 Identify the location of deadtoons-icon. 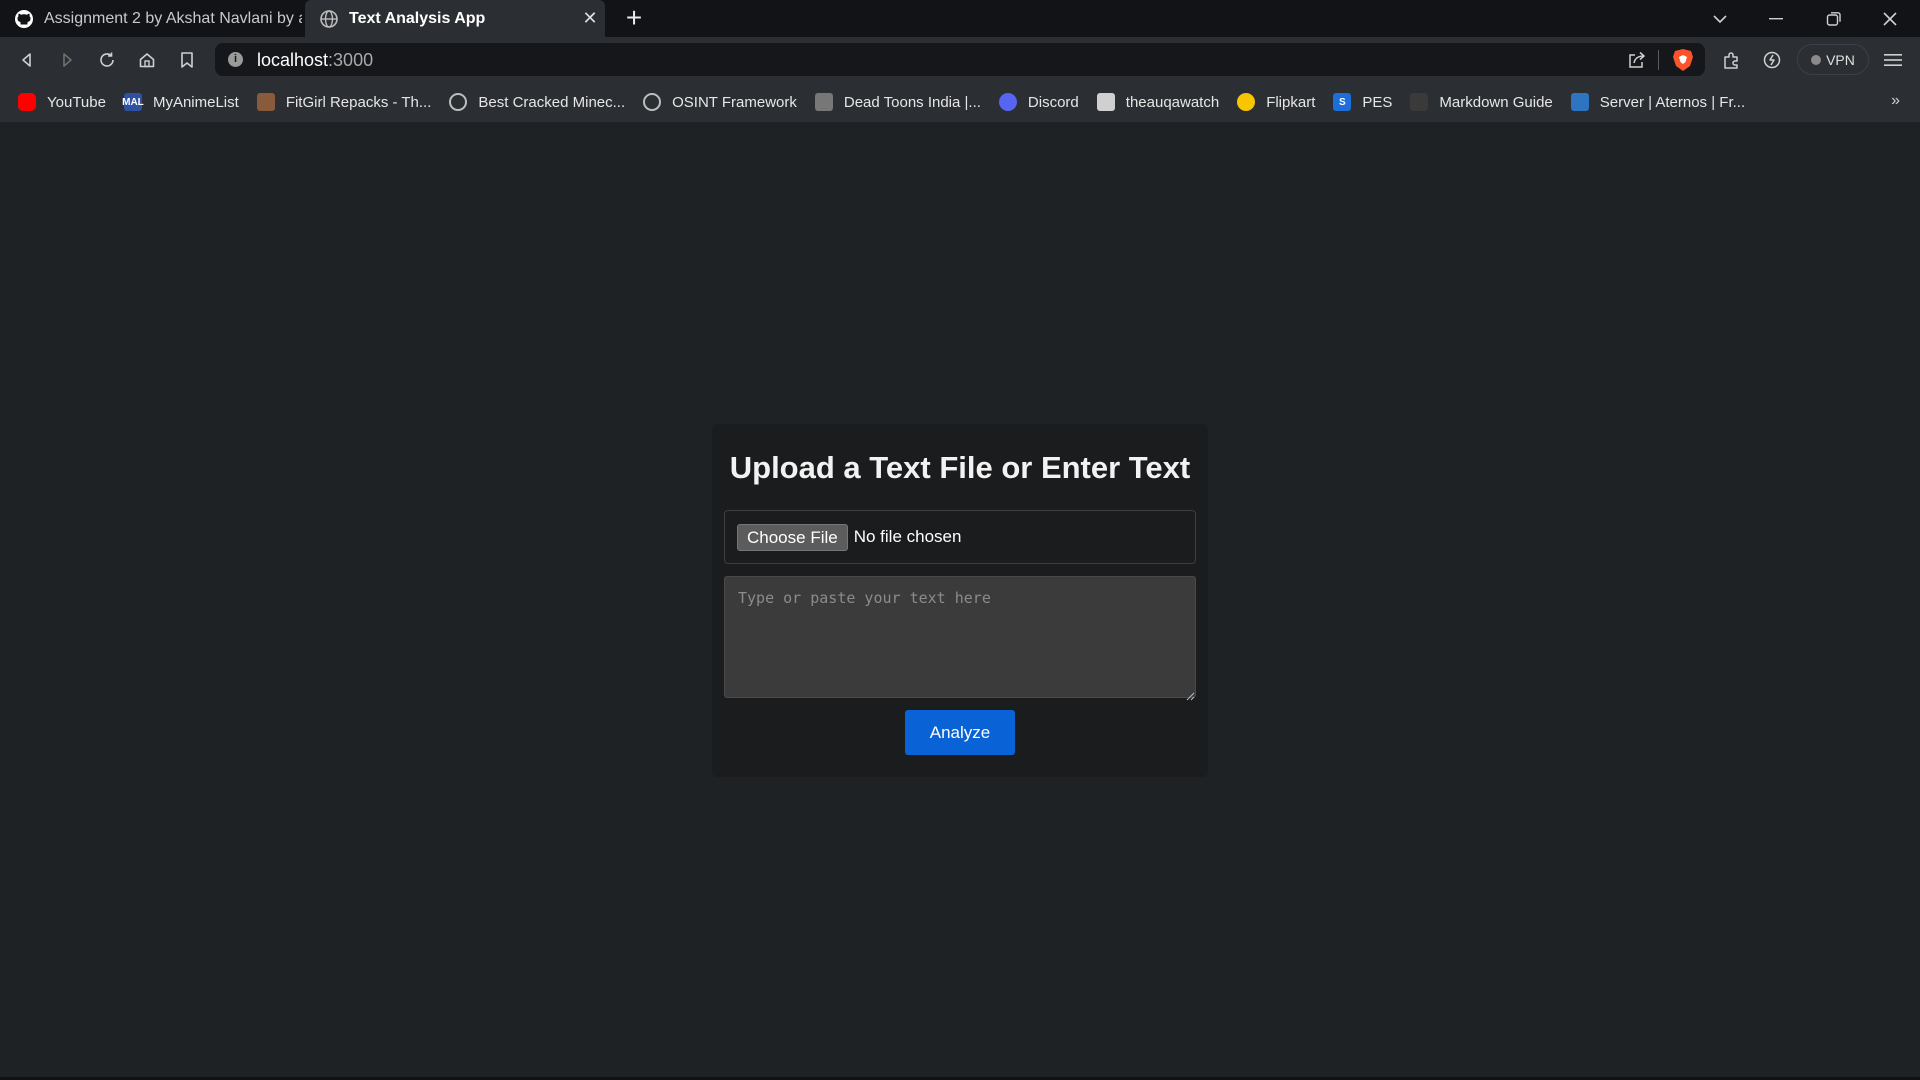
(823, 102).